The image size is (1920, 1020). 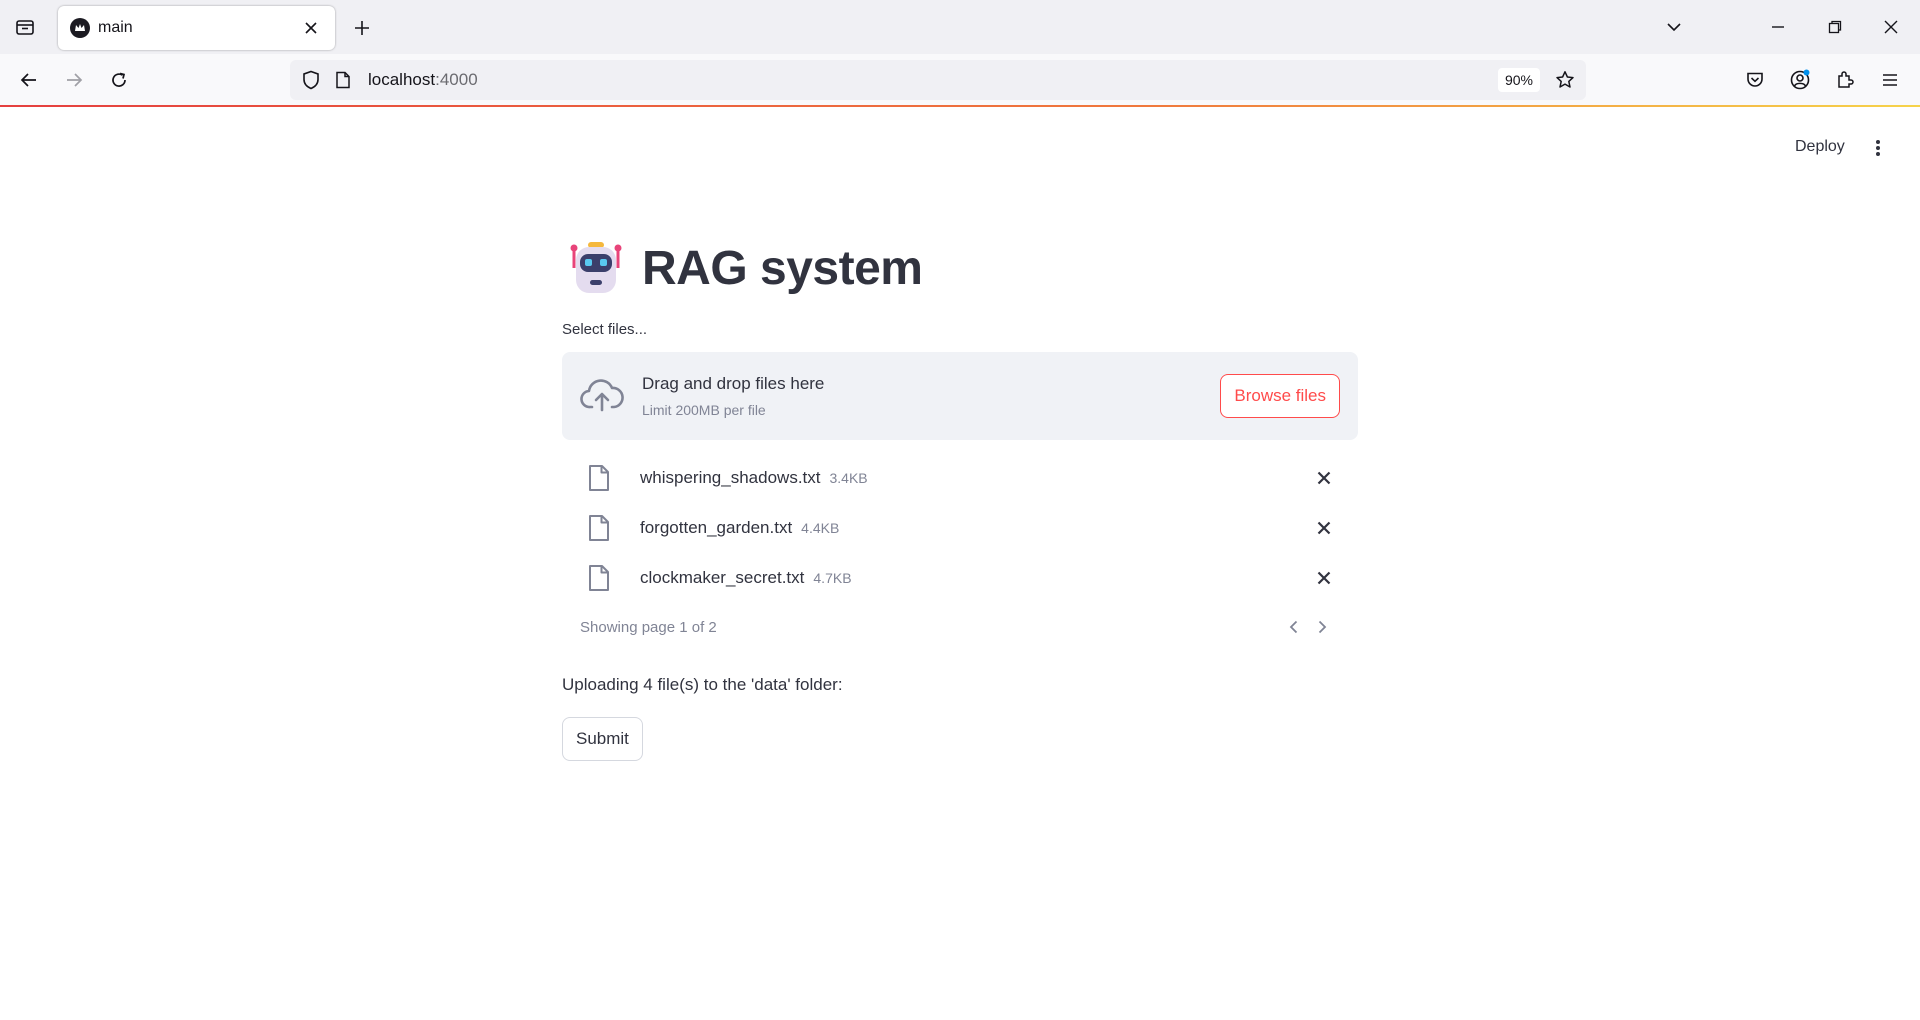 I want to click on zoom-level-badge: 90%, so click(x=1518, y=80).